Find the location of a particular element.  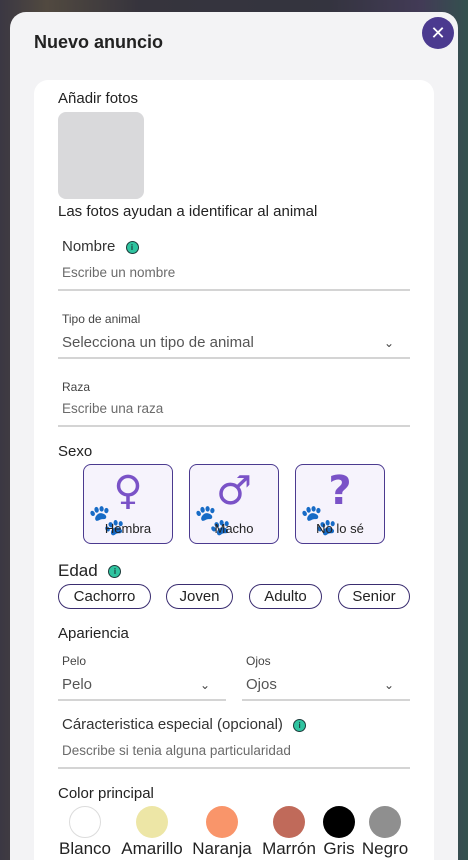

question-icon: ? is located at coordinates (340, 491).